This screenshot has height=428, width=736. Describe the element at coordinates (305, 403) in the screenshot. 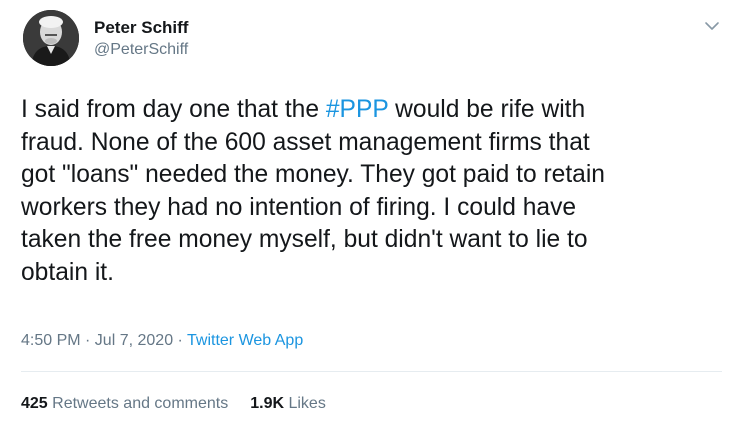

I see `likes-label: Likes` at that location.